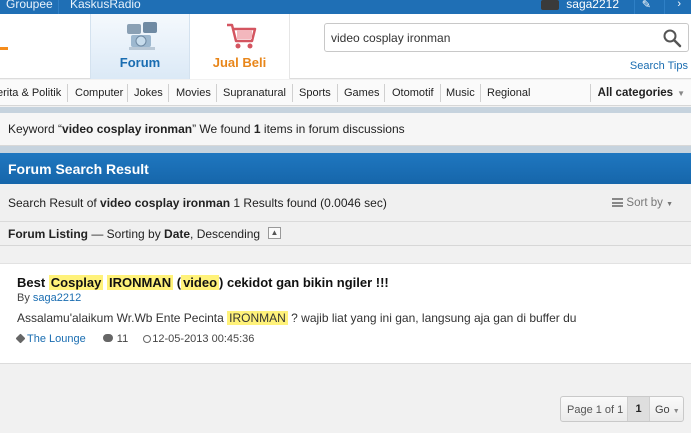 This screenshot has height=433, width=691. Describe the element at coordinates (550, 5) in the screenshot. I see `avatar` at that location.